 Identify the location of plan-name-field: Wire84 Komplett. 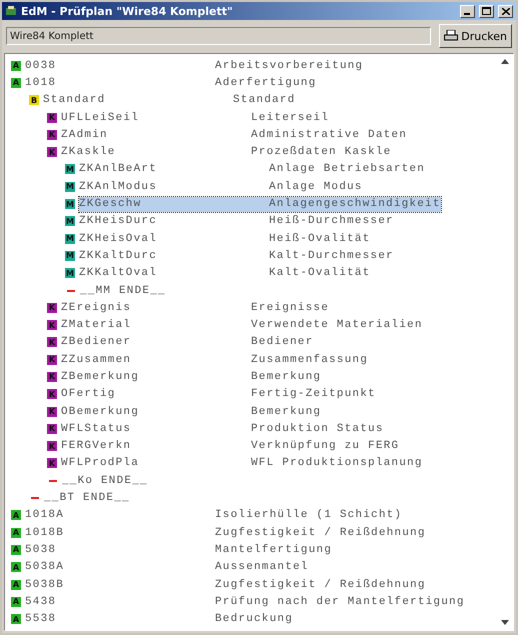
(219, 36).